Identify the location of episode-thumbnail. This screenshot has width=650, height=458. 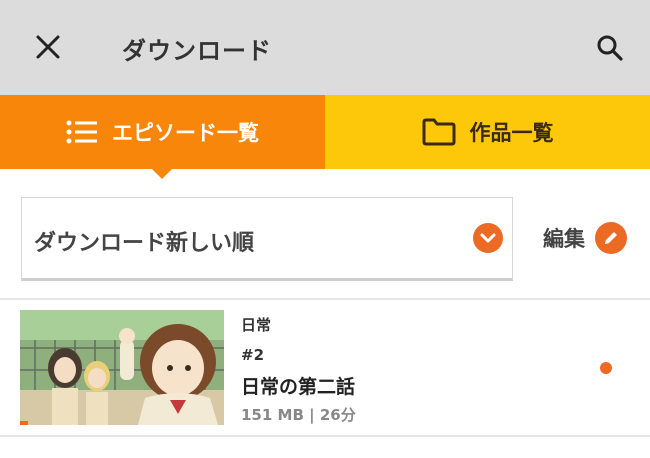
(122, 367).